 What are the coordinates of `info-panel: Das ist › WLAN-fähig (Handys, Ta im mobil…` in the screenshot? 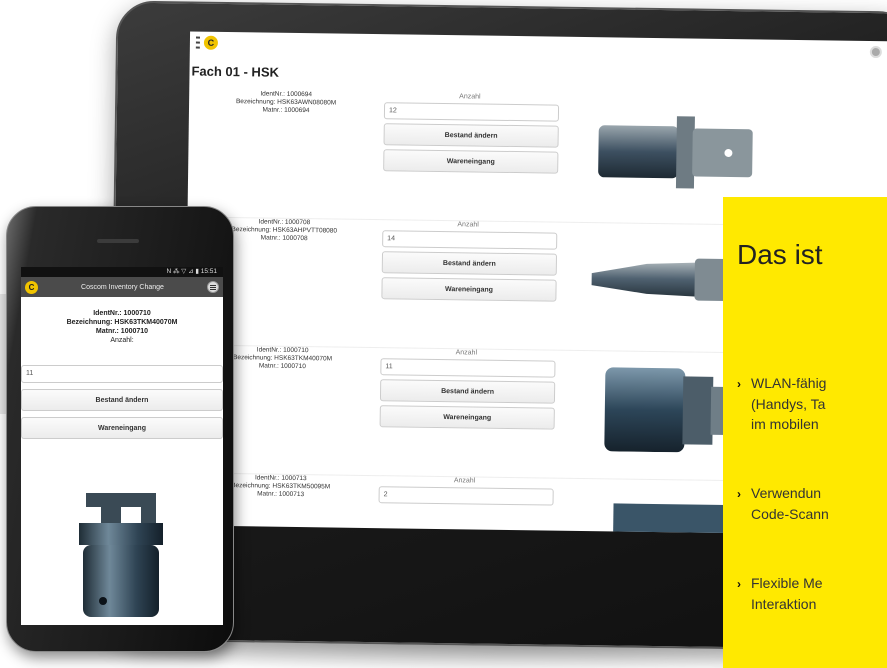 It's located at (805, 432).